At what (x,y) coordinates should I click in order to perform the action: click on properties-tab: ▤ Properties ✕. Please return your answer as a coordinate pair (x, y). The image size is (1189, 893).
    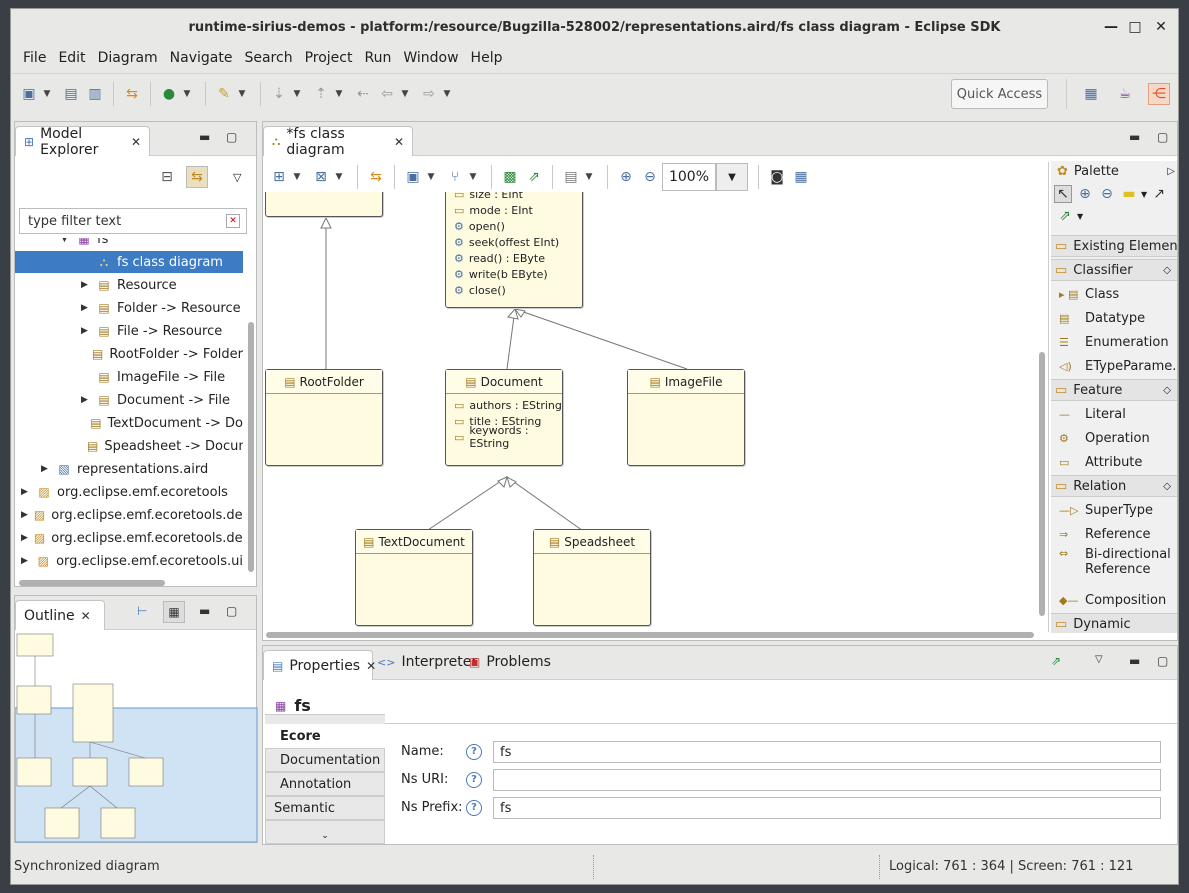
    Looking at the image, I should click on (318, 665).